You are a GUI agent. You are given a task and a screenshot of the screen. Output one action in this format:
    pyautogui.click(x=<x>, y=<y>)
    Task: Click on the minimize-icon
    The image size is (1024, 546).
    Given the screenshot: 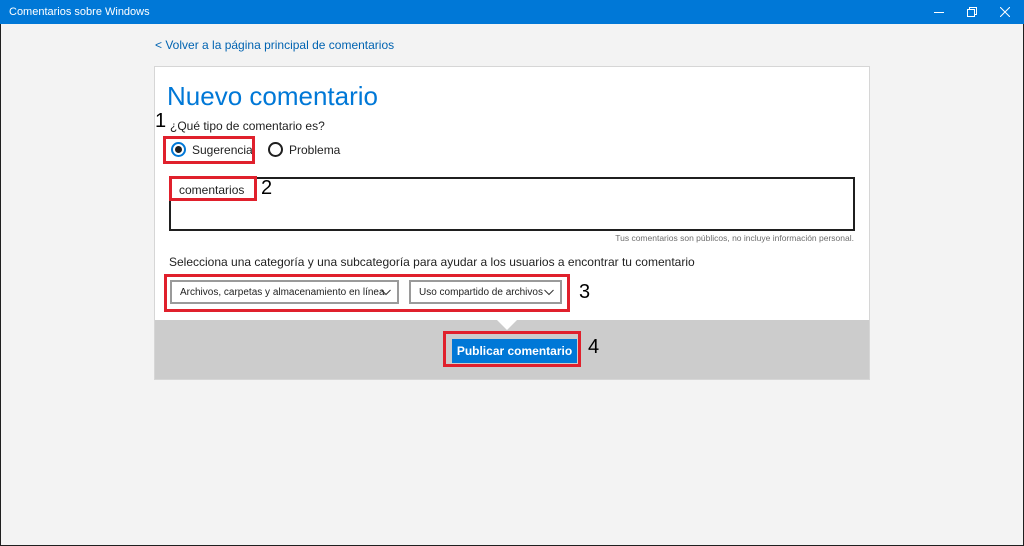 What is the action you would take?
    pyautogui.click(x=939, y=12)
    